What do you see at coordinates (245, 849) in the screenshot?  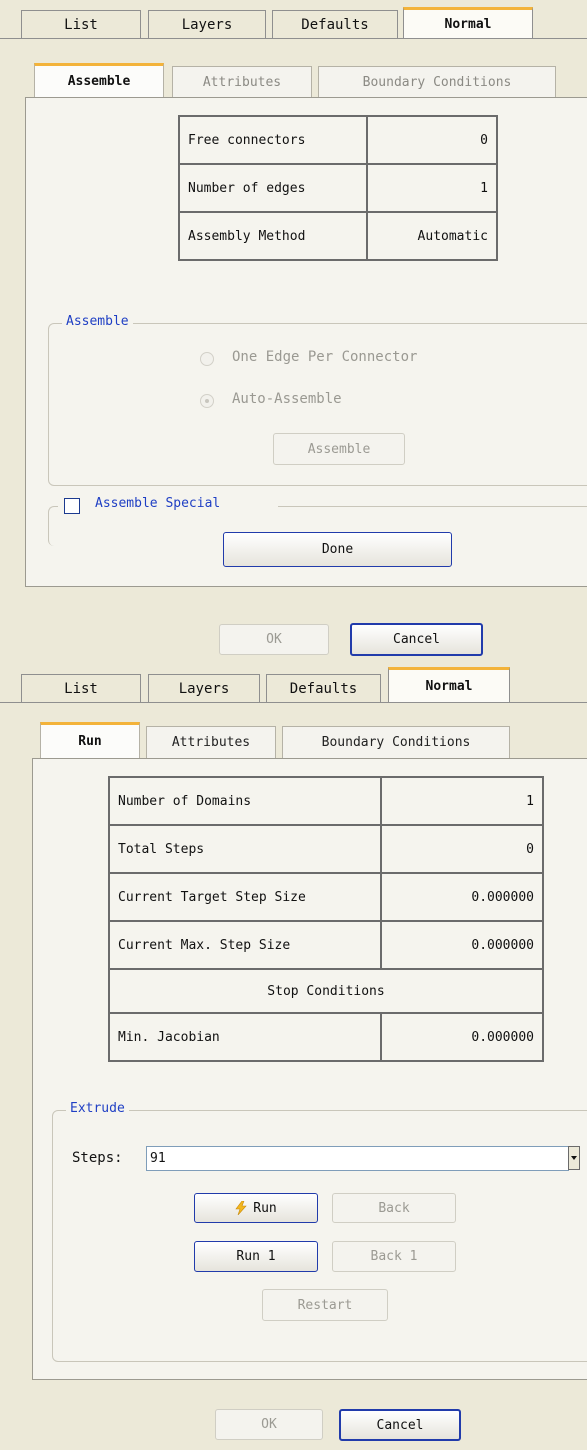 I see `table-cell-label: Total Steps` at bounding box center [245, 849].